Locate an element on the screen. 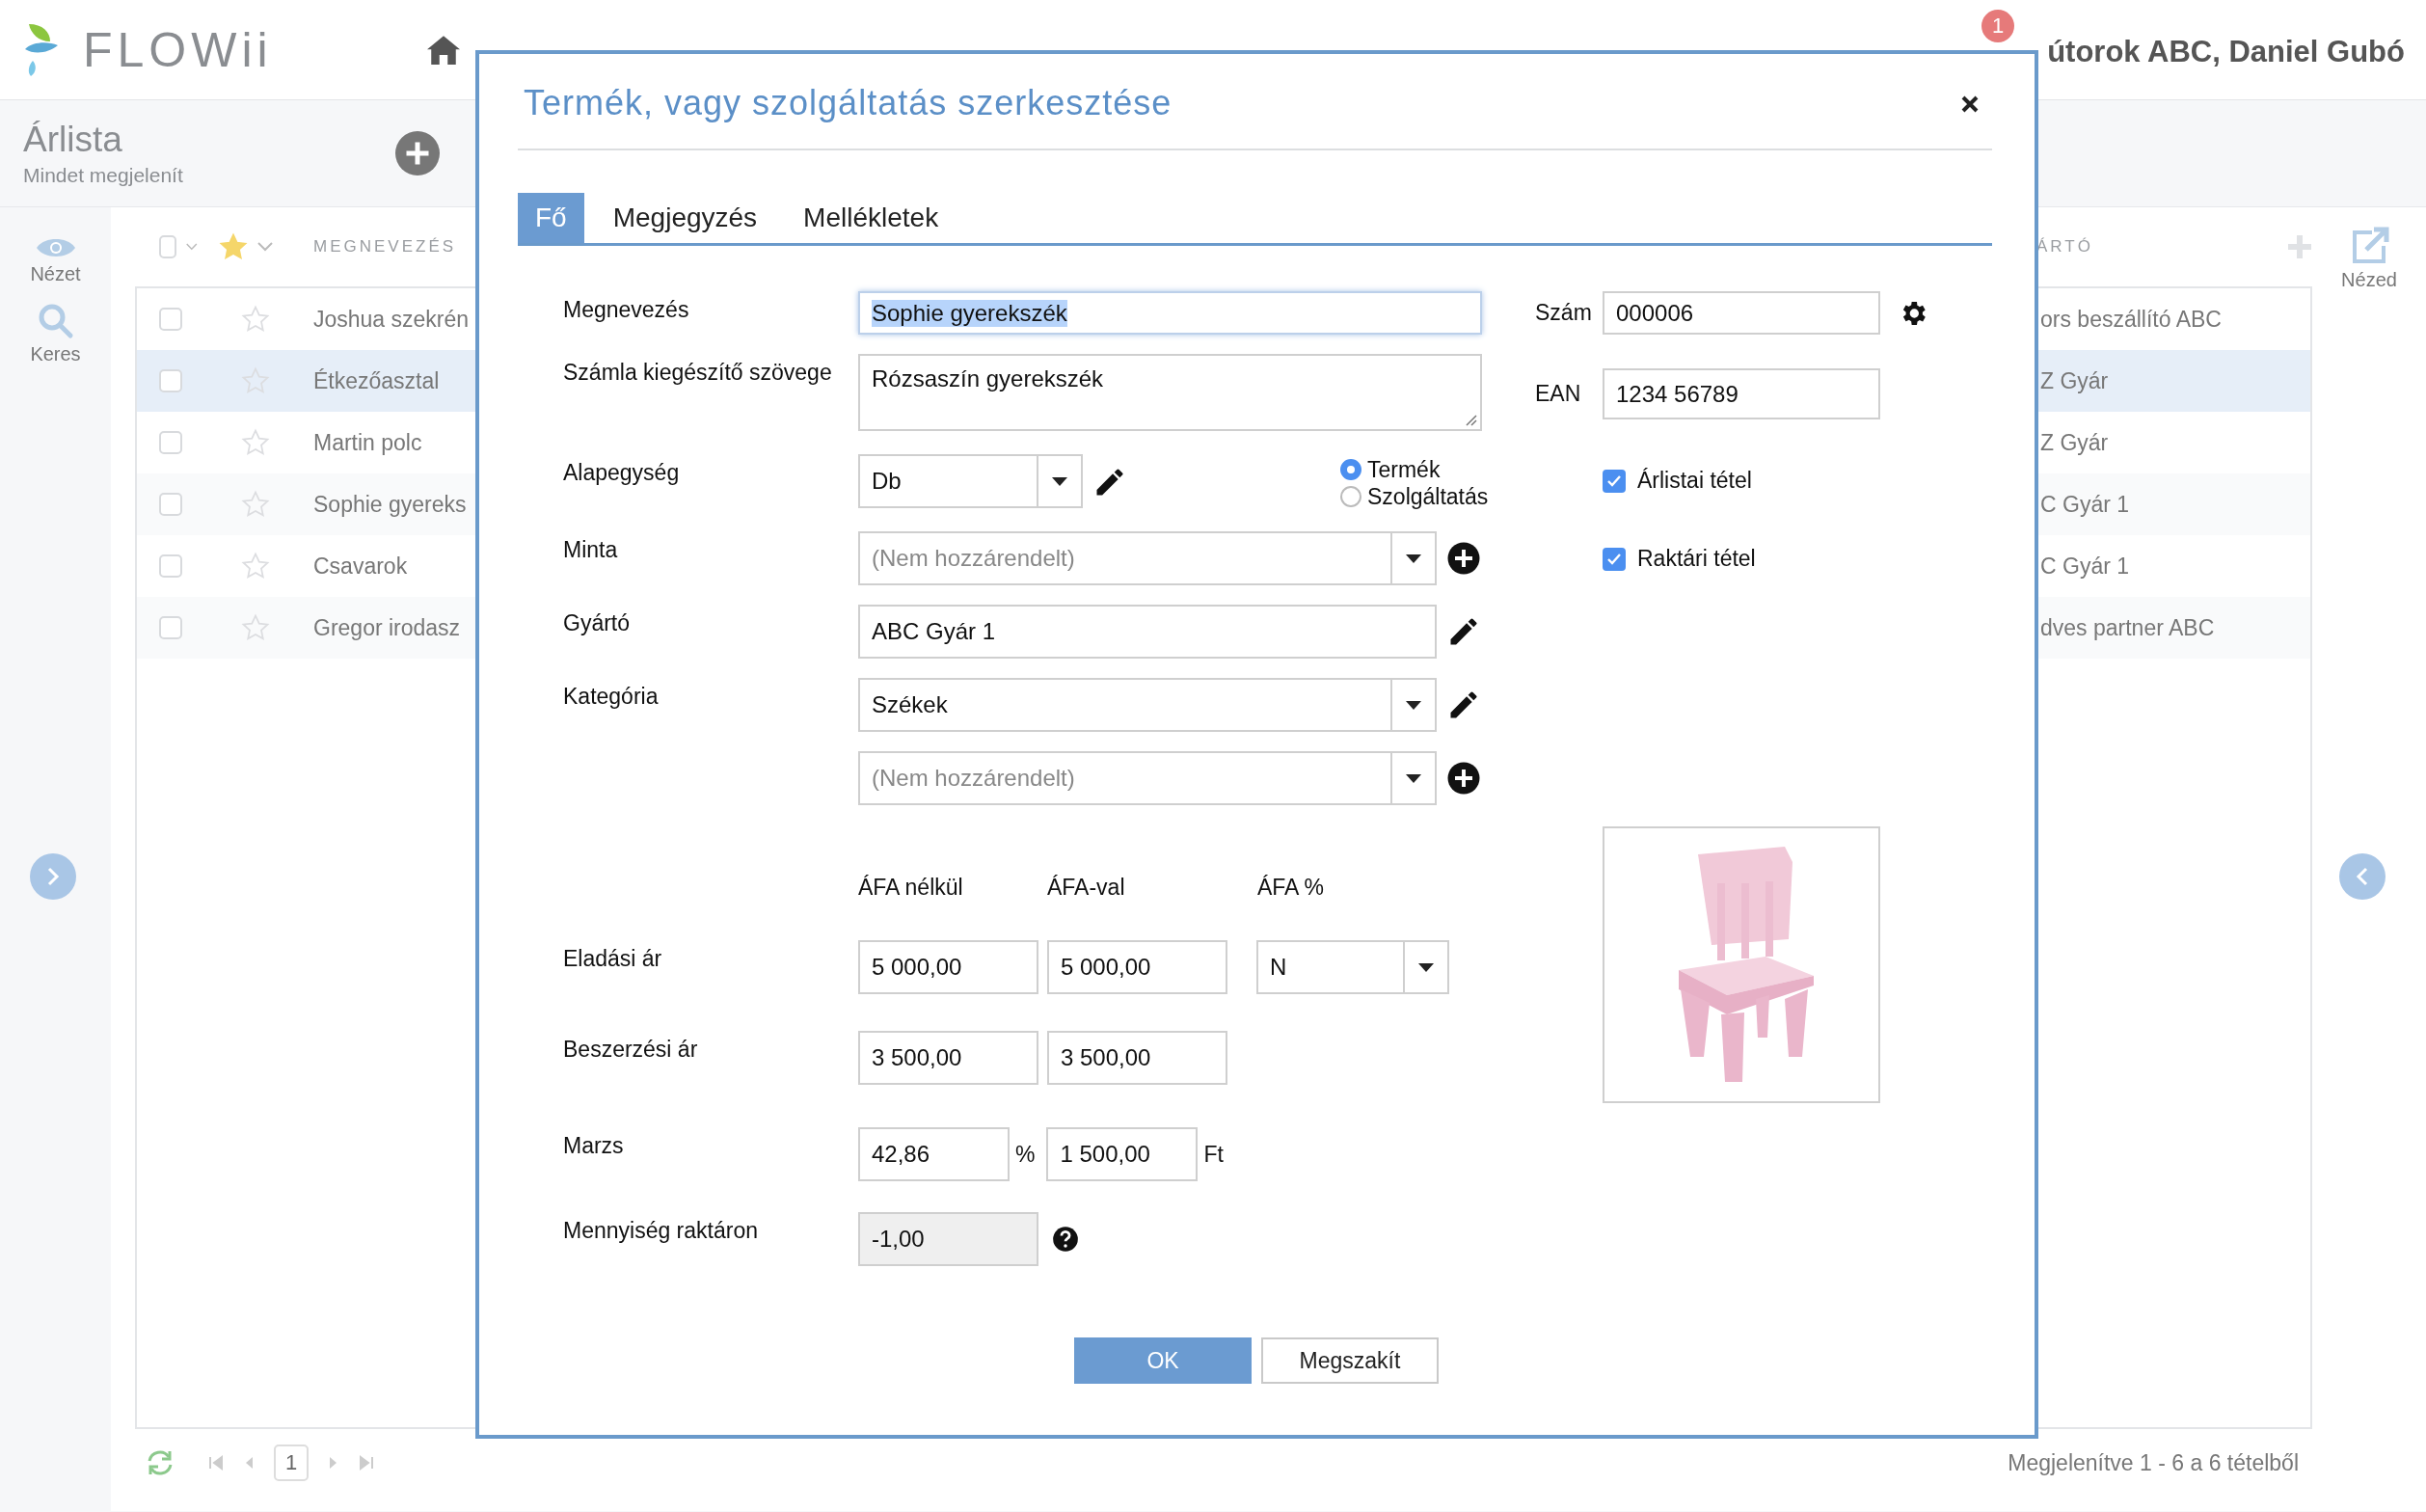 The image size is (2426, 1512). field-label: Eladási ár is located at coordinates (613, 959).